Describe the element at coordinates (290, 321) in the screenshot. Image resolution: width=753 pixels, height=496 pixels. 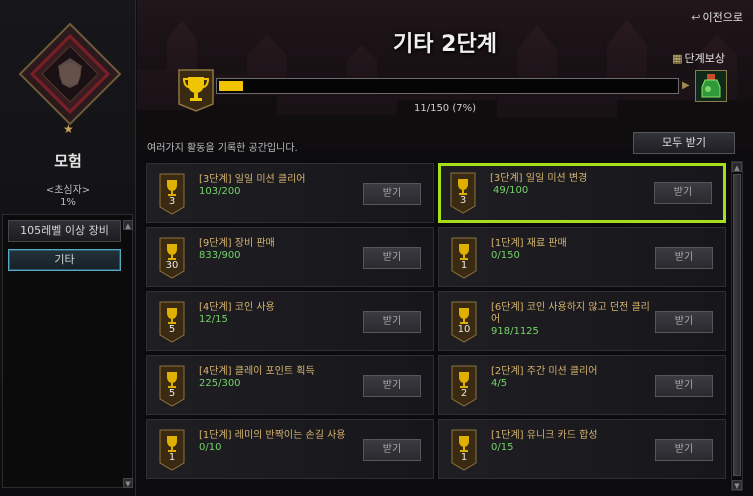
I see `mission-card: 5 [4단계] 코인 사용 12/15 받기` at that location.